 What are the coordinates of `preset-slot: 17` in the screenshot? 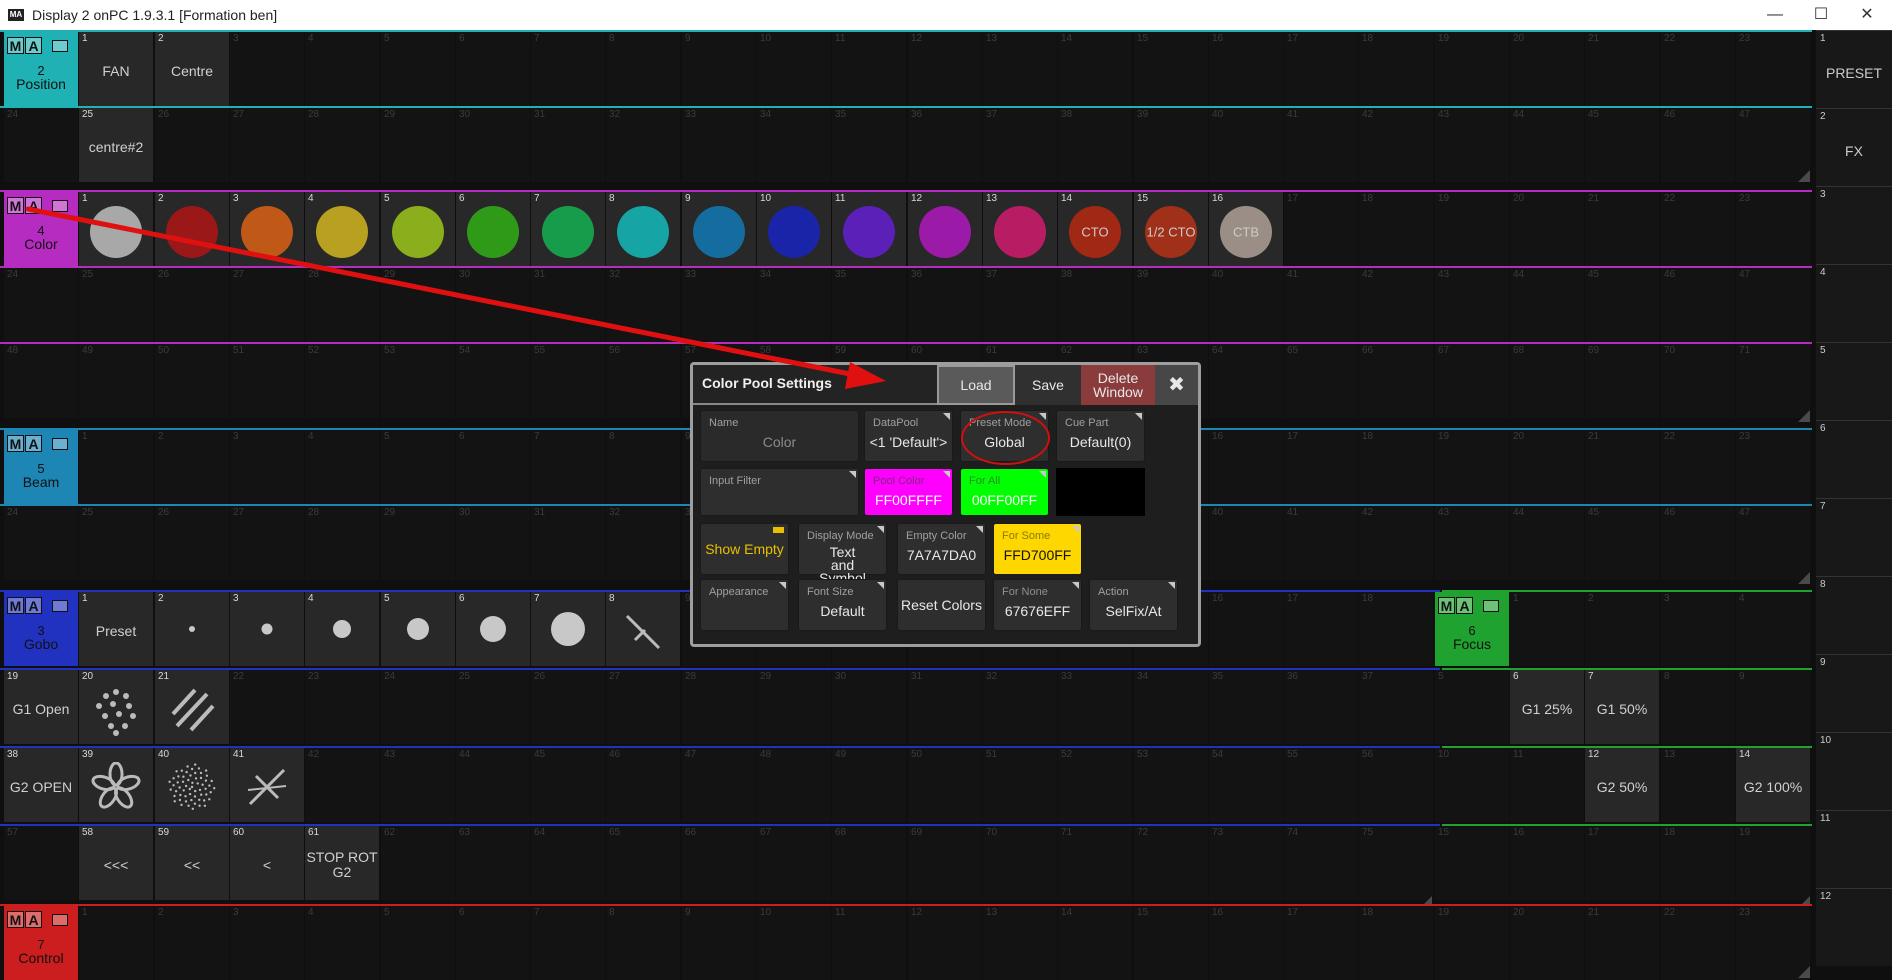 It's located at (1622, 863).